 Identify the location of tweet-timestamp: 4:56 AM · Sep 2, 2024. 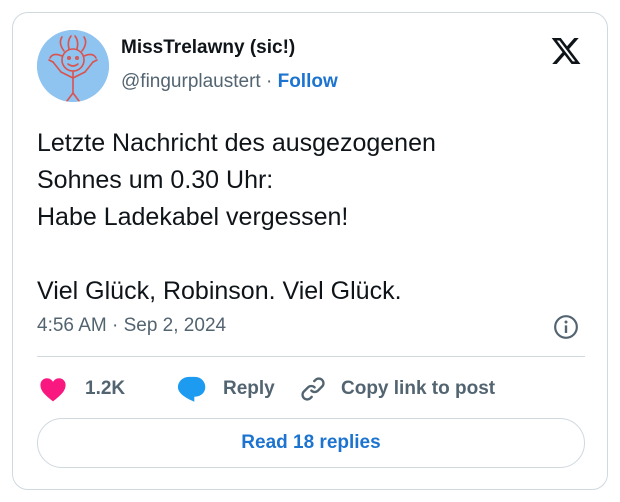
(131, 326).